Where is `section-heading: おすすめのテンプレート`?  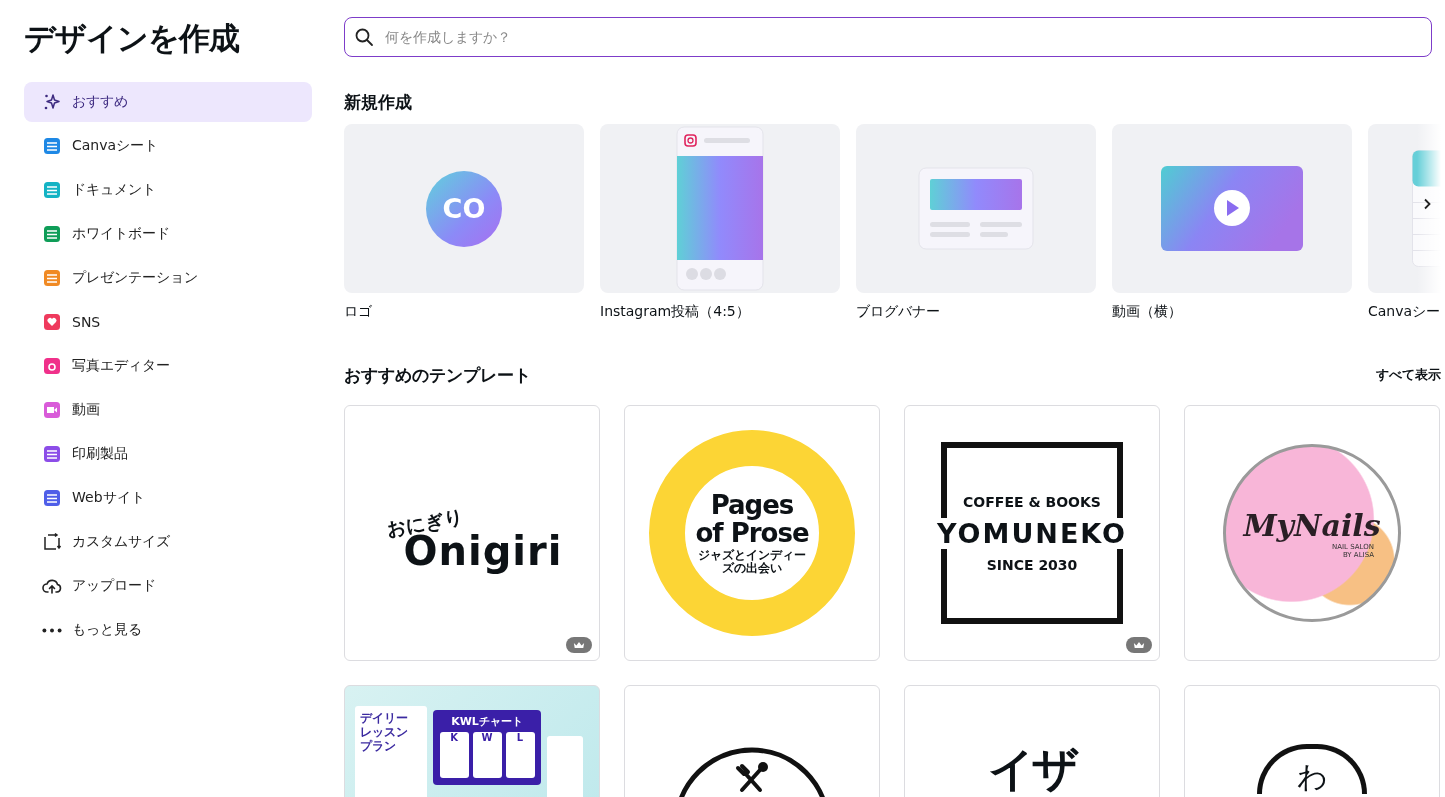 section-heading: おすすめのテンプレート is located at coordinates (437, 375).